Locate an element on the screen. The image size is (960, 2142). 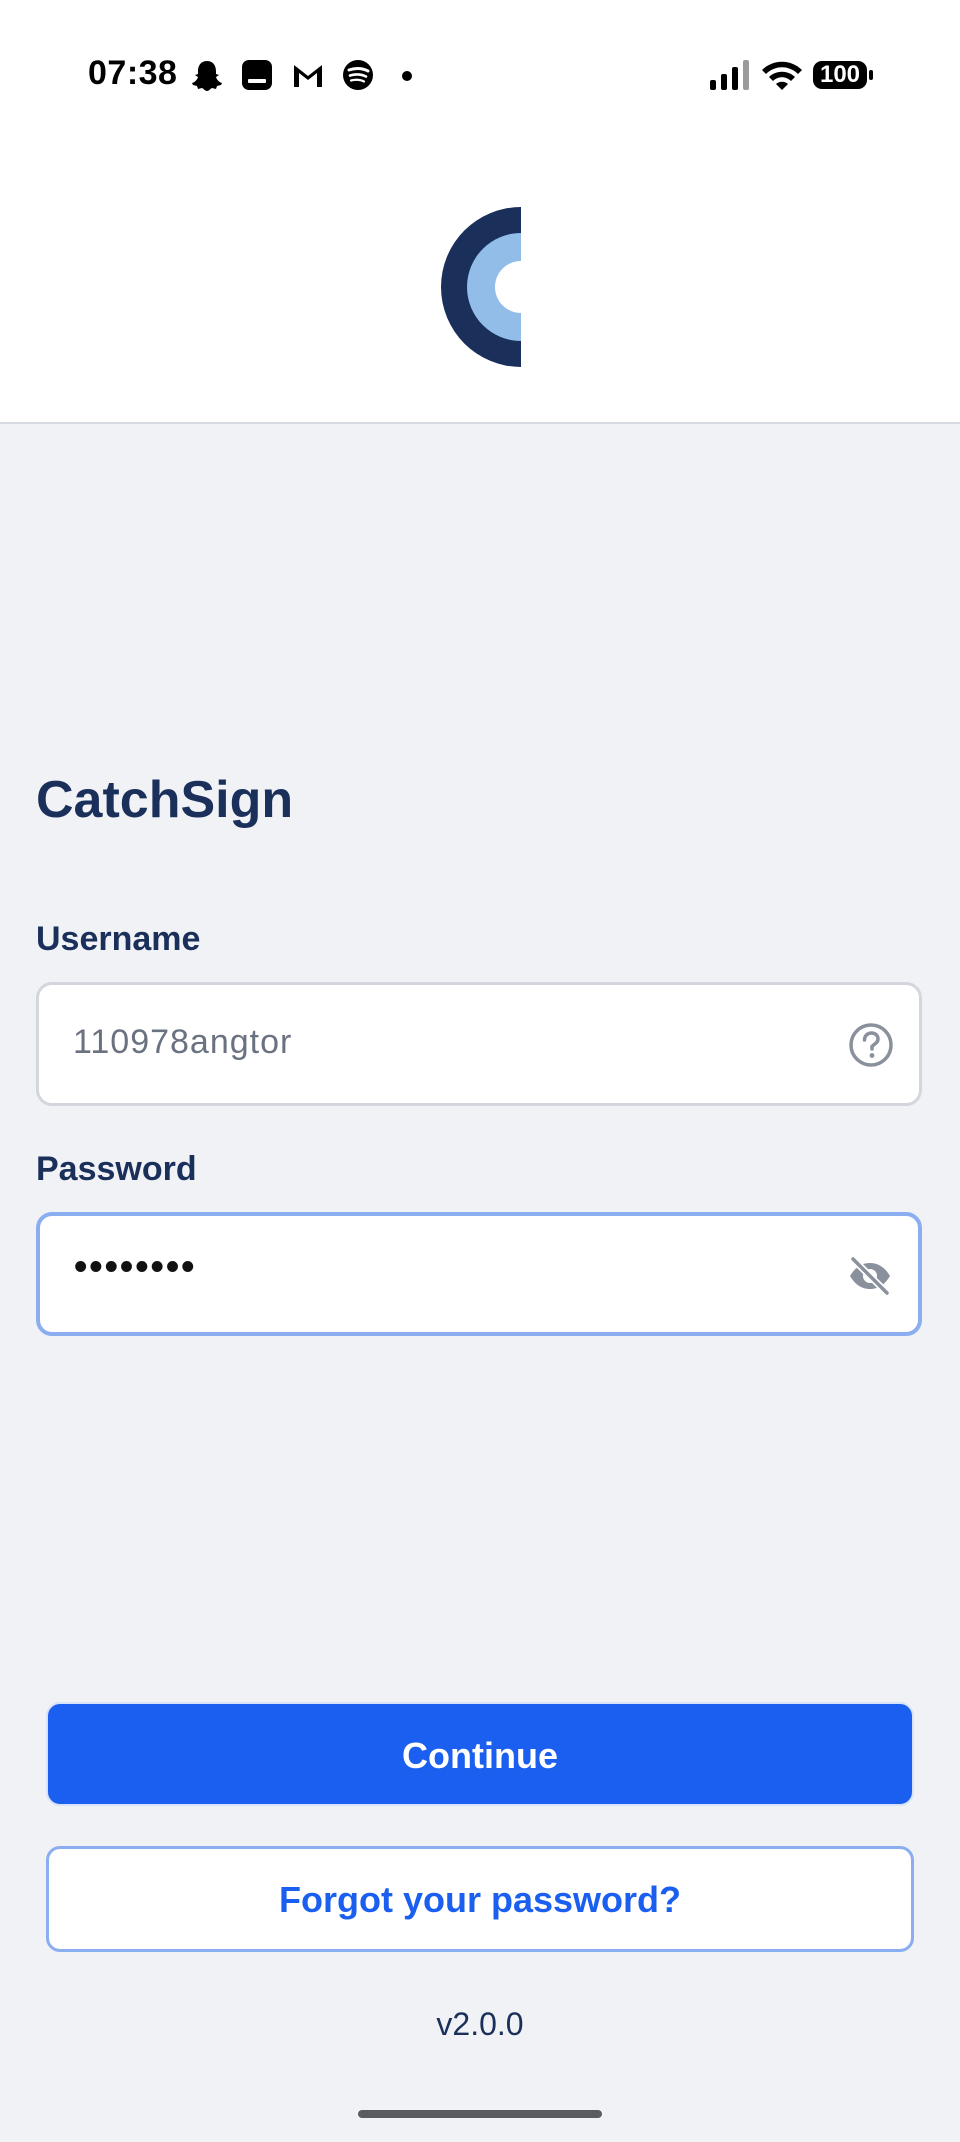
continue-button: Continue is located at coordinates (480, 1754).